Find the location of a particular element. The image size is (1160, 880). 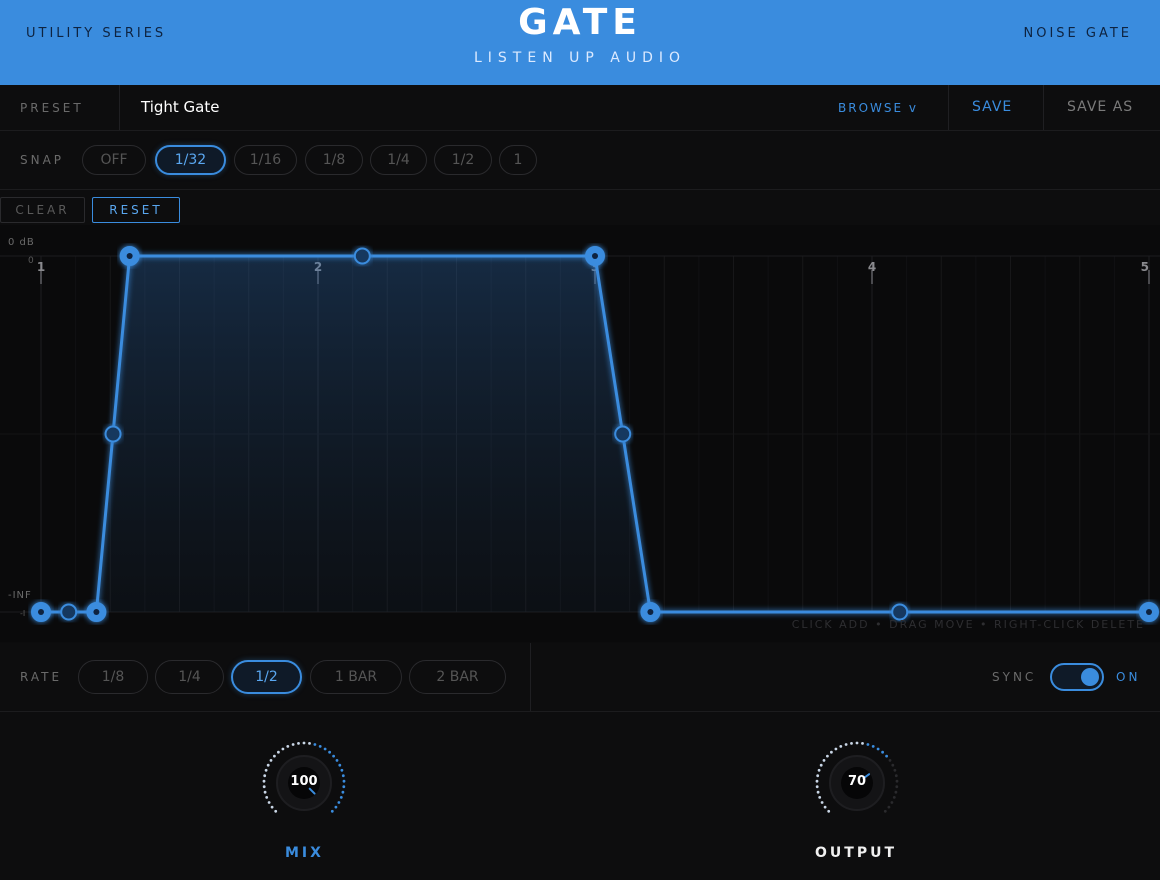

beat-label: 5 is located at coordinates (1145, 267).